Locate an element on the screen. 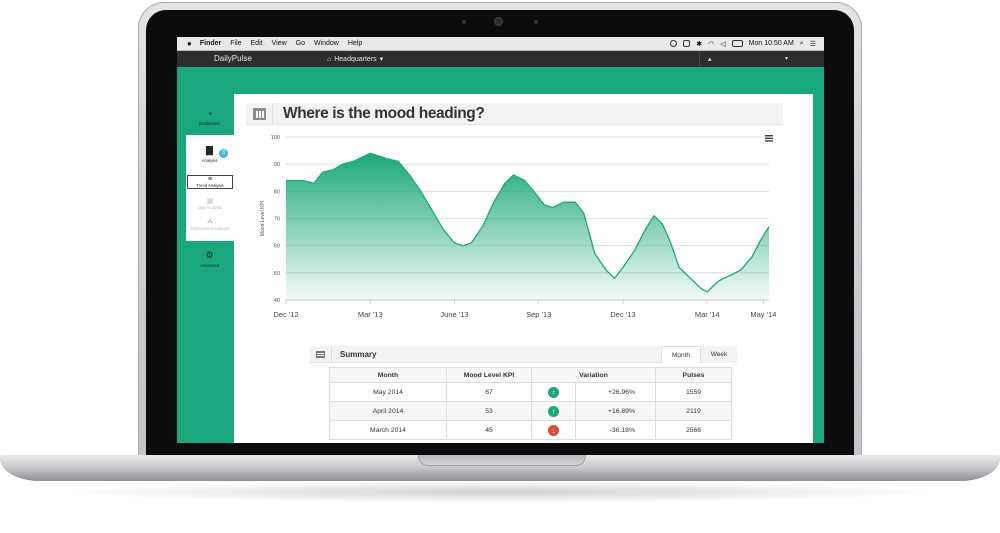 The width and height of the screenshot is (1000, 533). page-header: Where is the mood heading? is located at coordinates (514, 114).